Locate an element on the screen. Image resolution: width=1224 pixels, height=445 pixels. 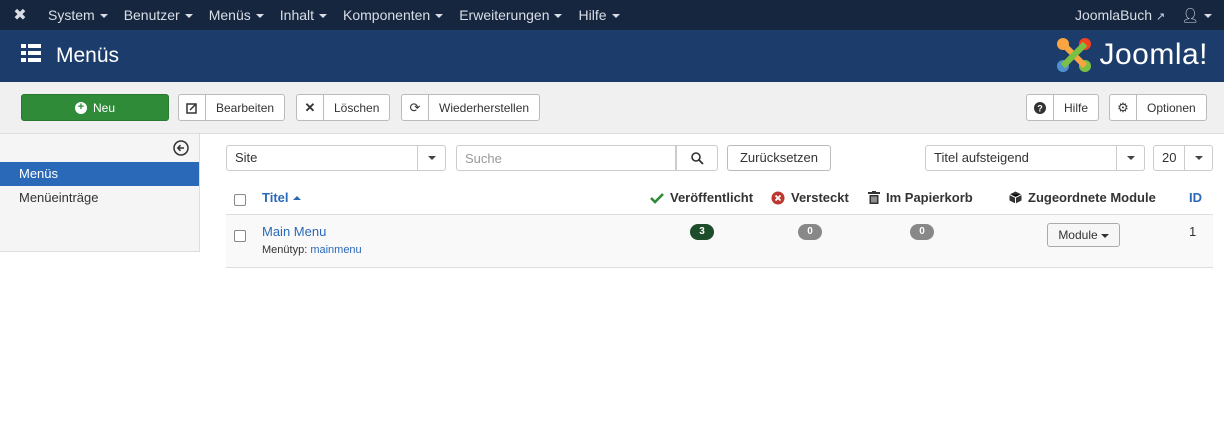
nav-erweiterungen-label: Erweiterungen is located at coordinates (504, 15).